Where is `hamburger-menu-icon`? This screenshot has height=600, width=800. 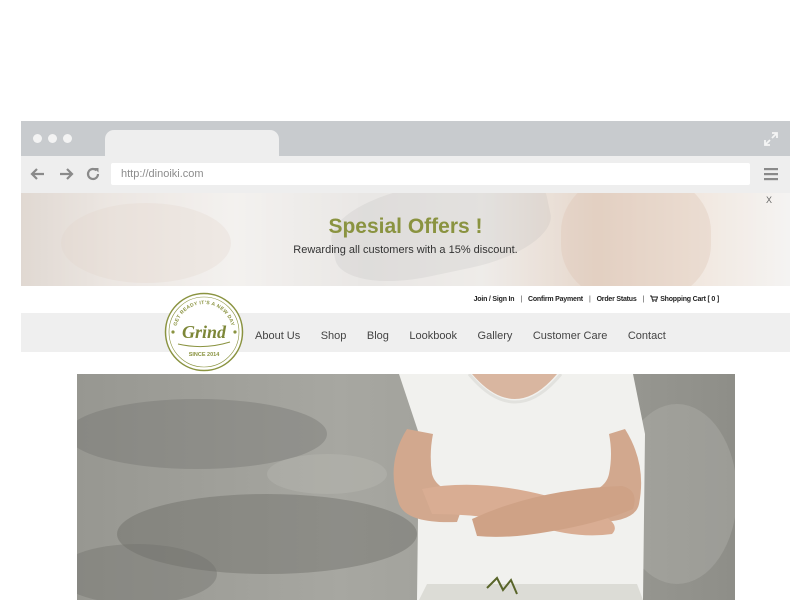 hamburger-menu-icon is located at coordinates (771, 174).